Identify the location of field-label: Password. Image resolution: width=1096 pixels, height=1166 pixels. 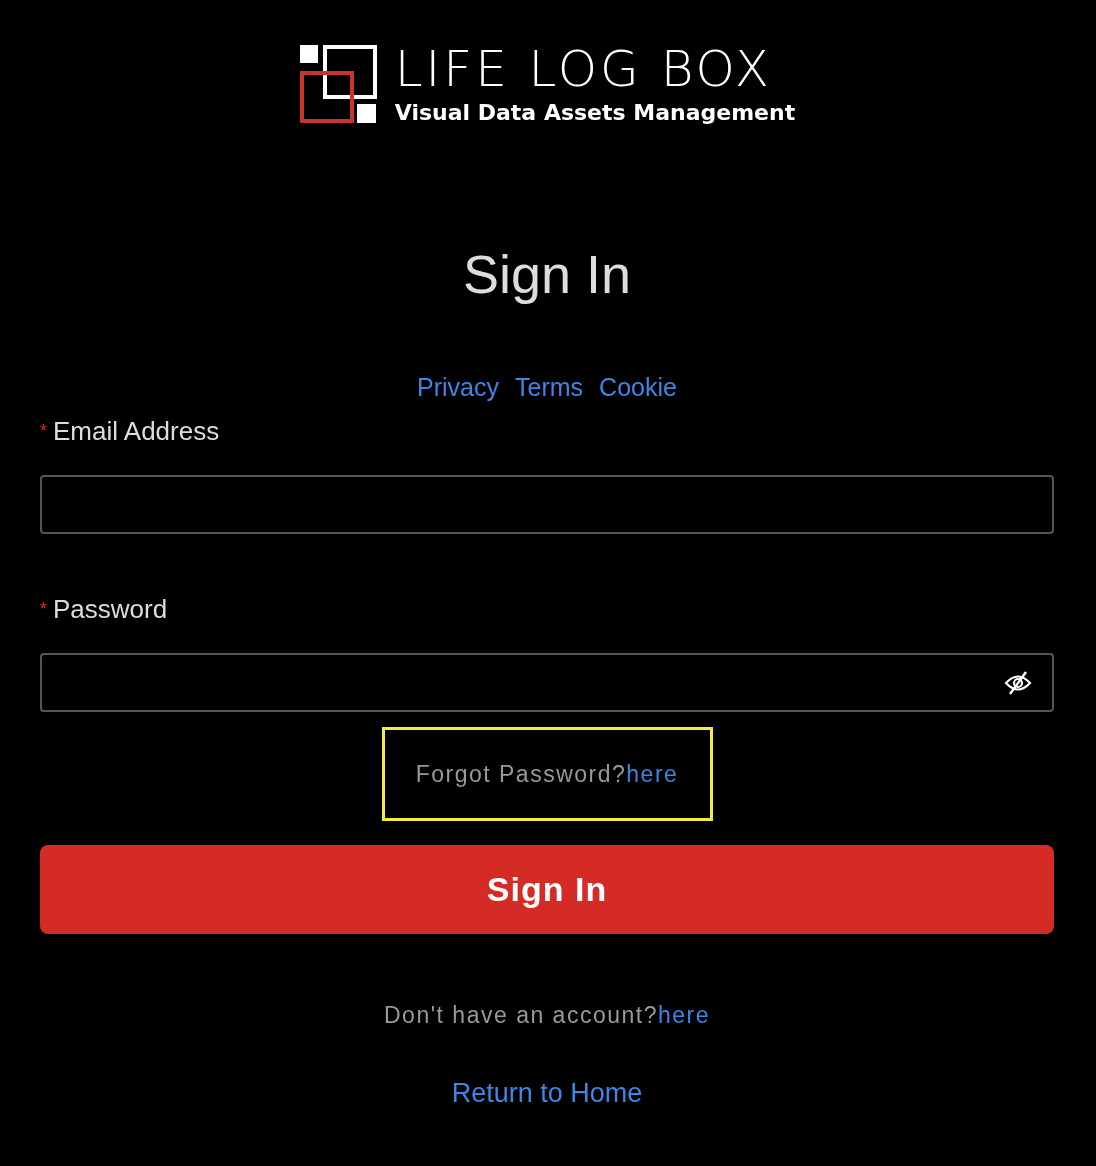
(110, 610).